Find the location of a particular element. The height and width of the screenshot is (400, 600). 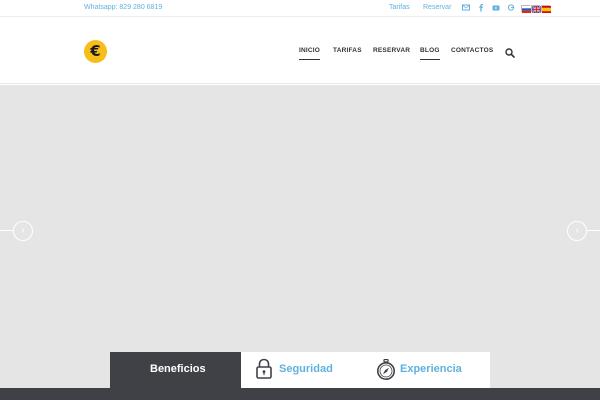

nav-item-blog: BLOG is located at coordinates (430, 53).